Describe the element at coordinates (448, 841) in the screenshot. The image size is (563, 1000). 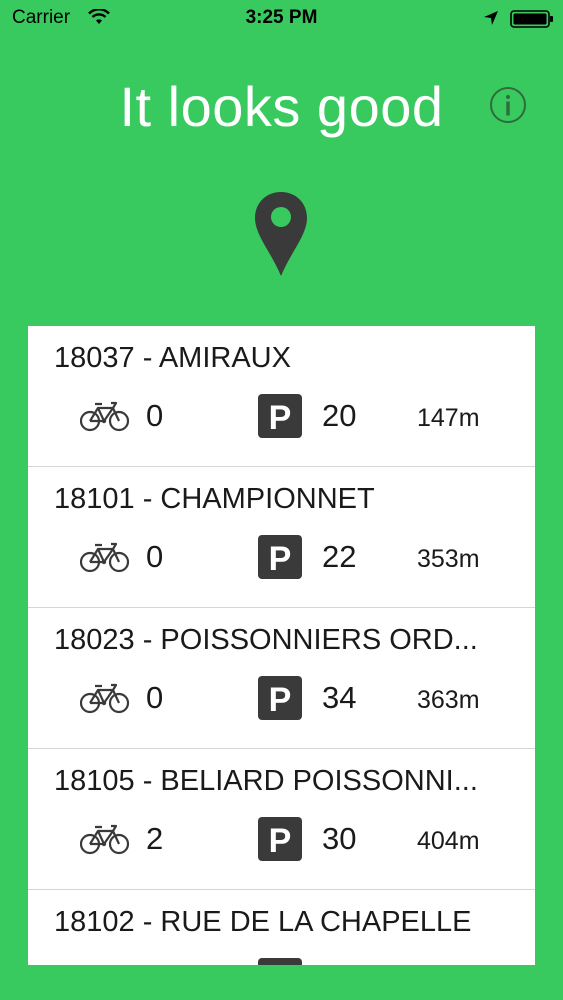
I see `station-distance: 404m` at that location.